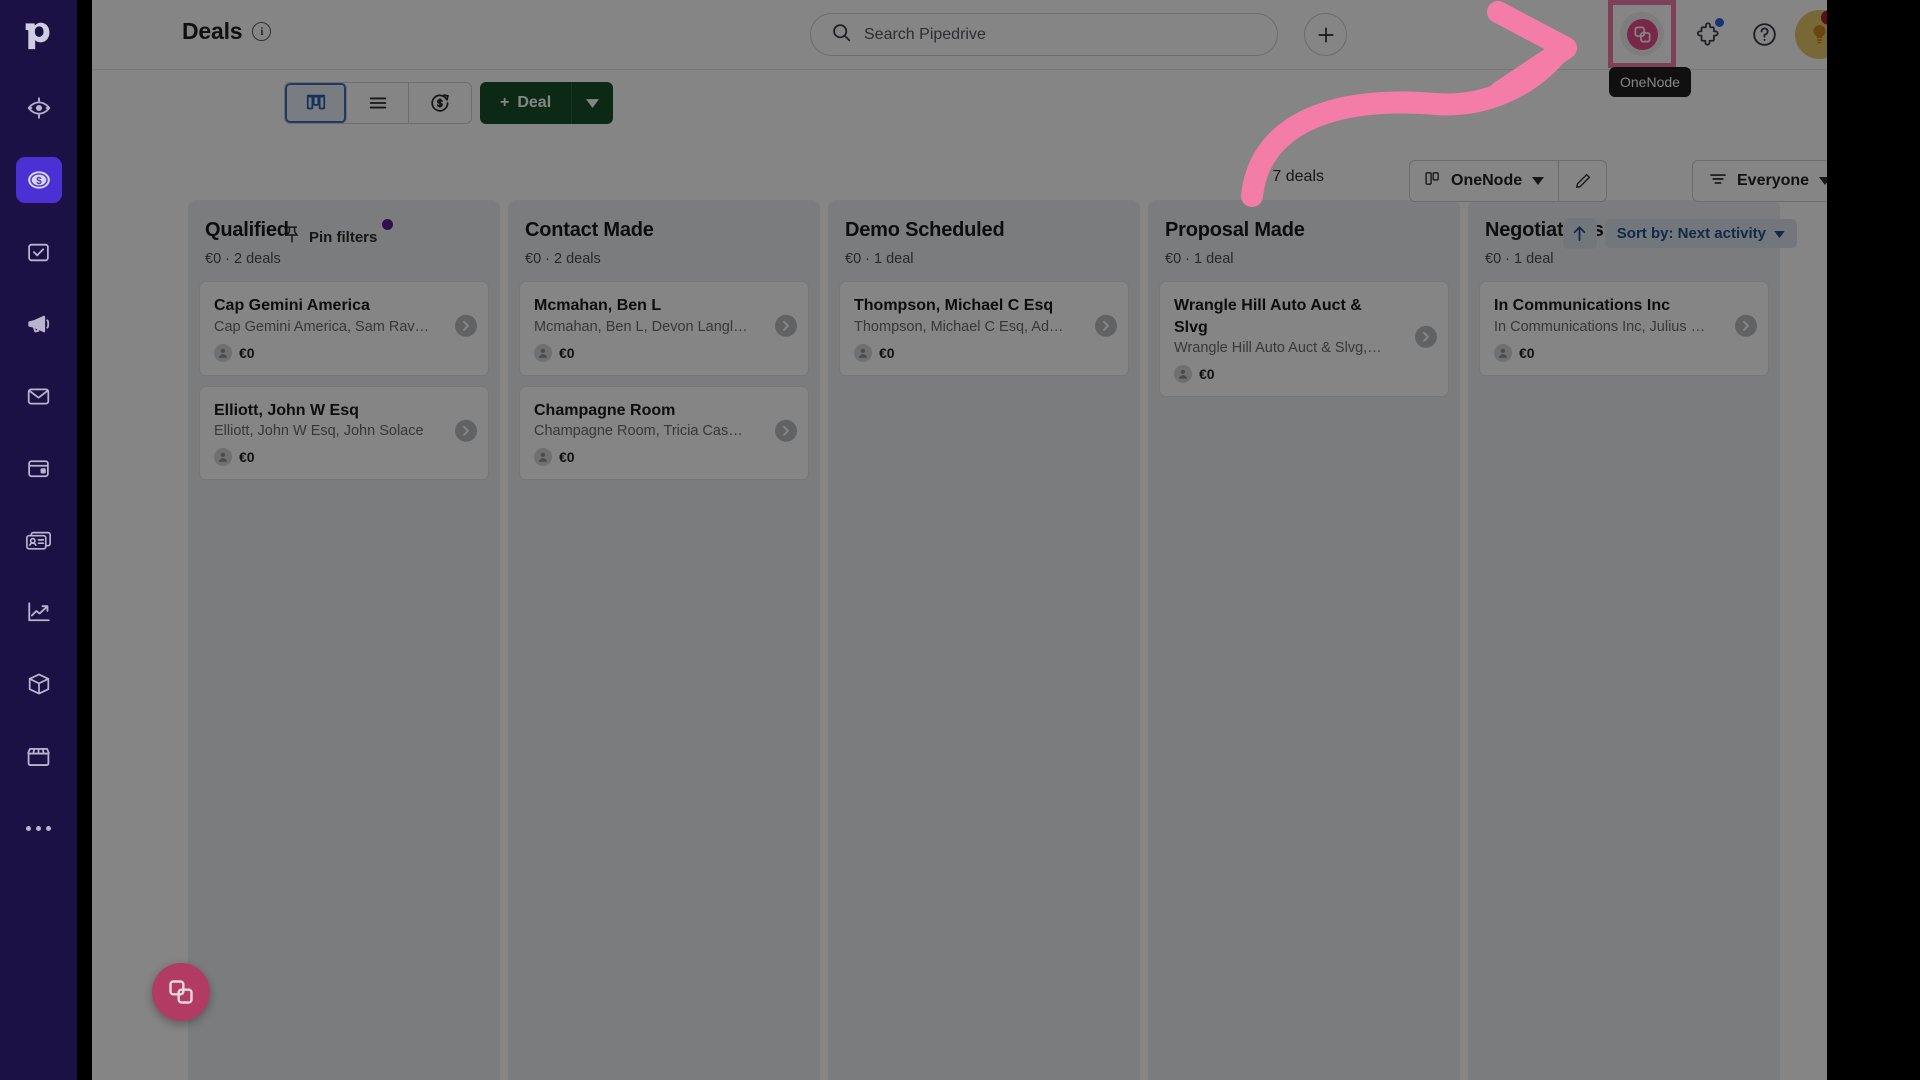 The width and height of the screenshot is (1920, 1080). What do you see at coordinates (589, 230) in the screenshot?
I see `column-title: Contact Made` at bounding box center [589, 230].